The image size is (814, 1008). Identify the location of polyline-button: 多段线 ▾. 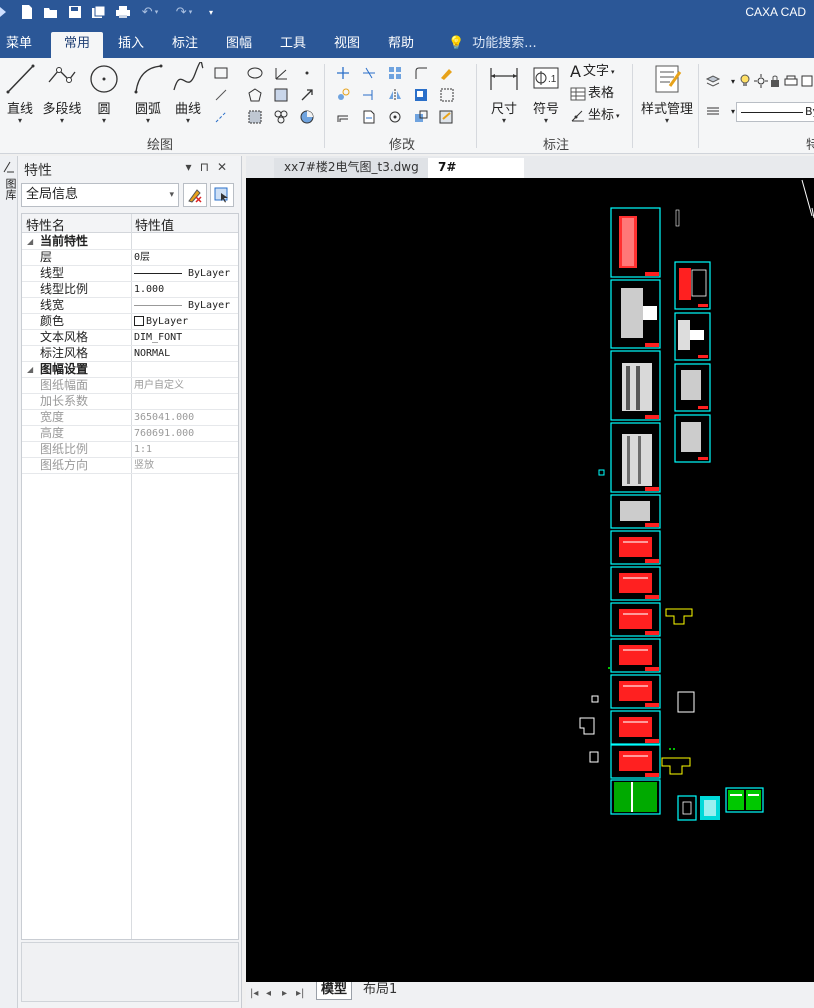
(62, 93).